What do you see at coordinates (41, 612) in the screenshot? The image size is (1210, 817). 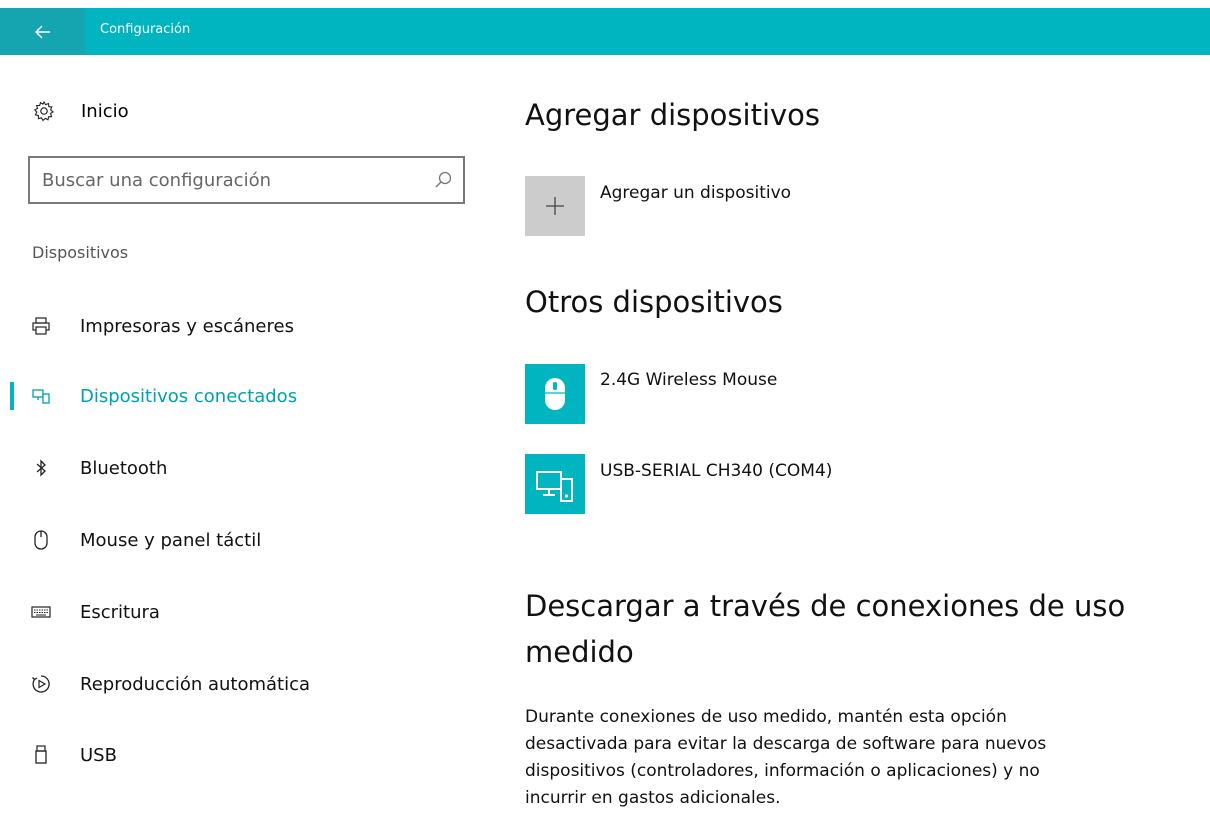 I see `keyboard-icon` at bounding box center [41, 612].